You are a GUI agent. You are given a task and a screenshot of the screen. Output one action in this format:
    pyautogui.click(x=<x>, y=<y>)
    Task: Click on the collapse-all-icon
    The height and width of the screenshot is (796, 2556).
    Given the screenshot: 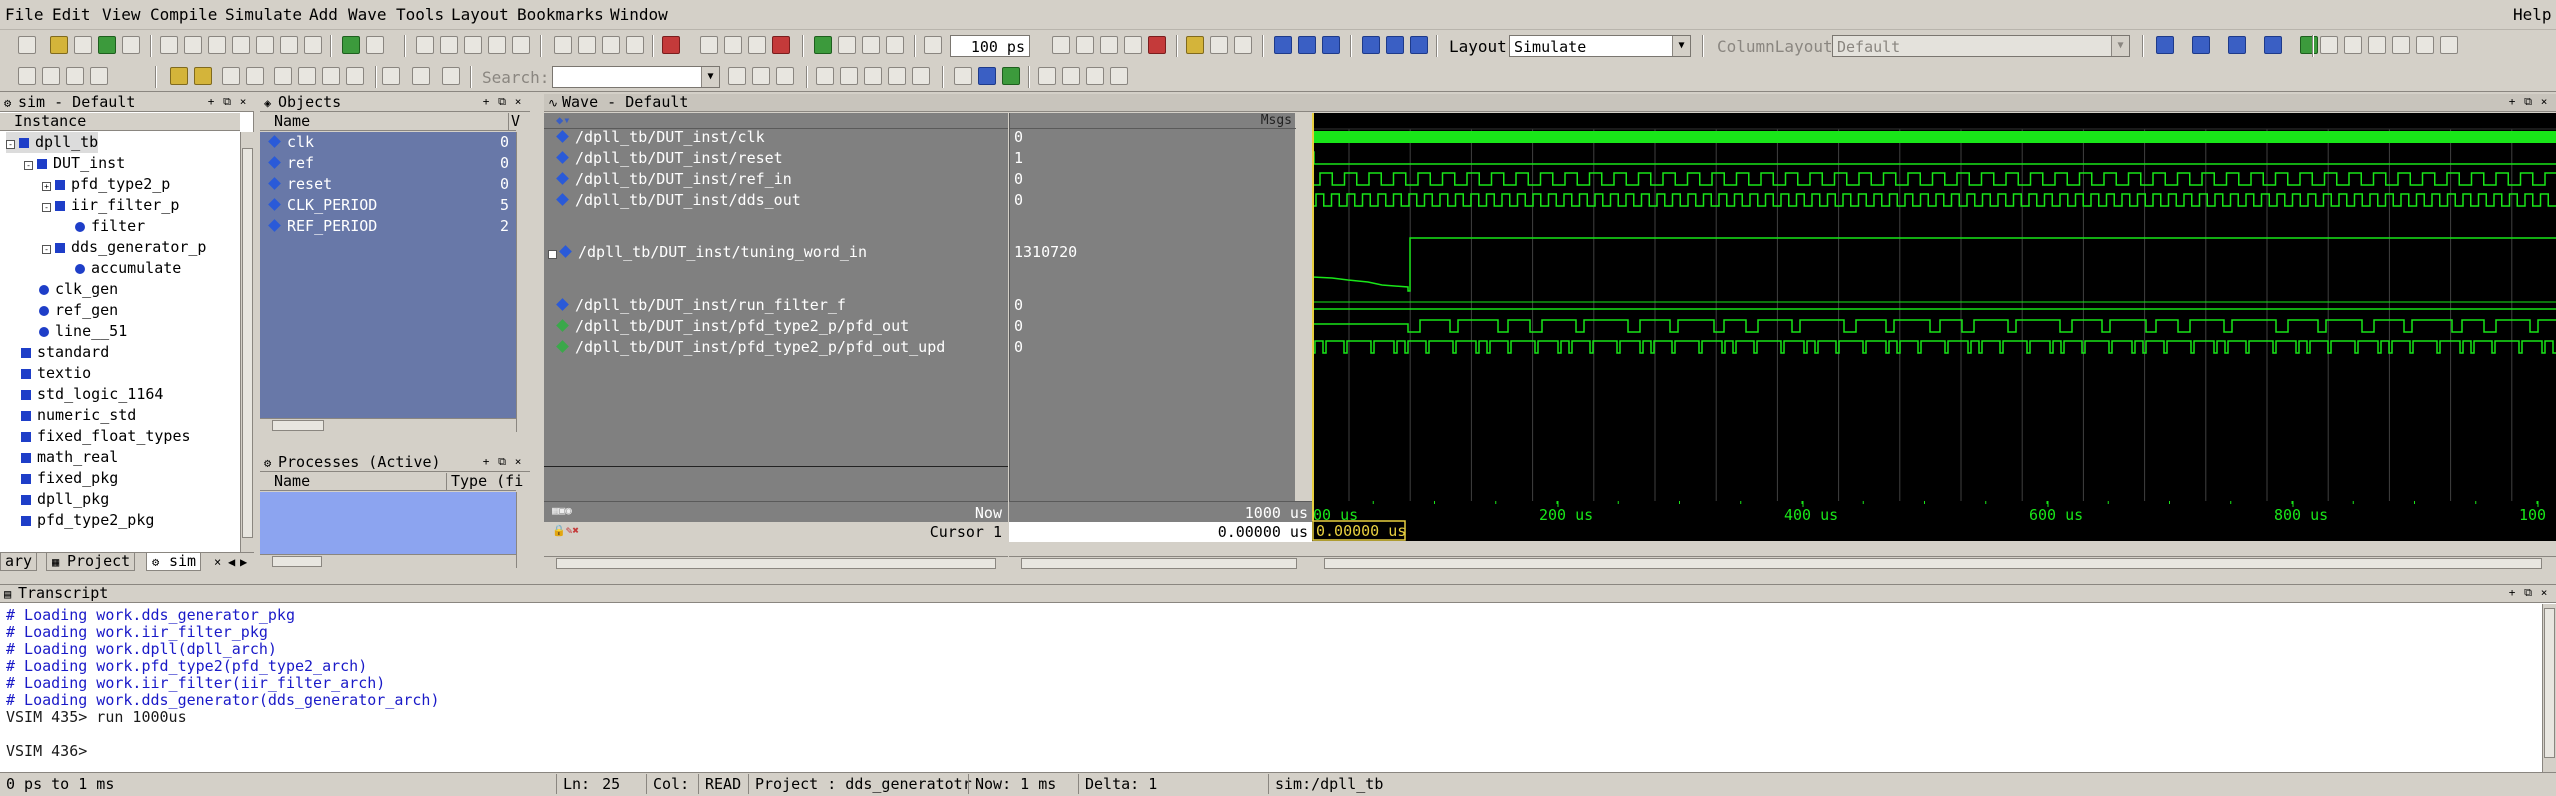 What is the action you would take?
    pyautogui.click(x=451, y=76)
    